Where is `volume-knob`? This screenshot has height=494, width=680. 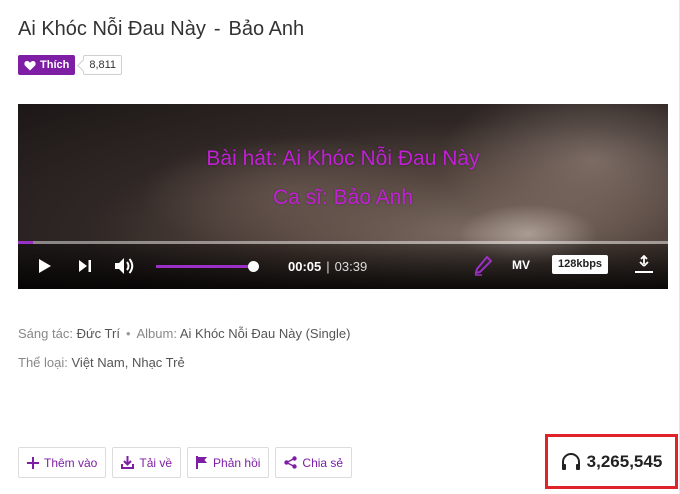 volume-knob is located at coordinates (253, 266).